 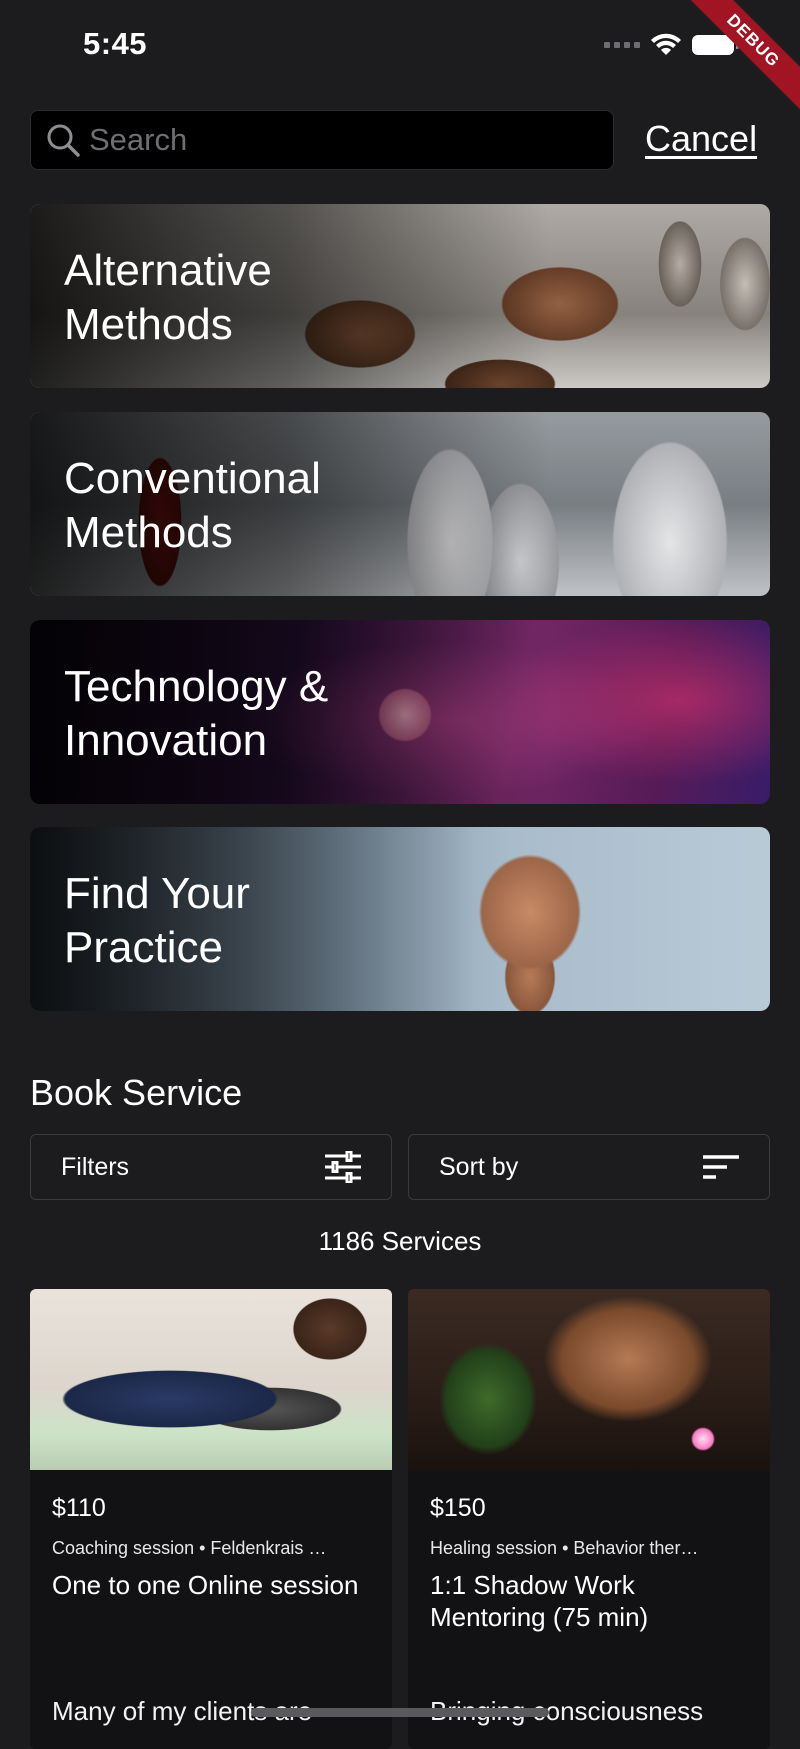 What do you see at coordinates (79, 1508) in the screenshot?
I see `service-price: $110` at bounding box center [79, 1508].